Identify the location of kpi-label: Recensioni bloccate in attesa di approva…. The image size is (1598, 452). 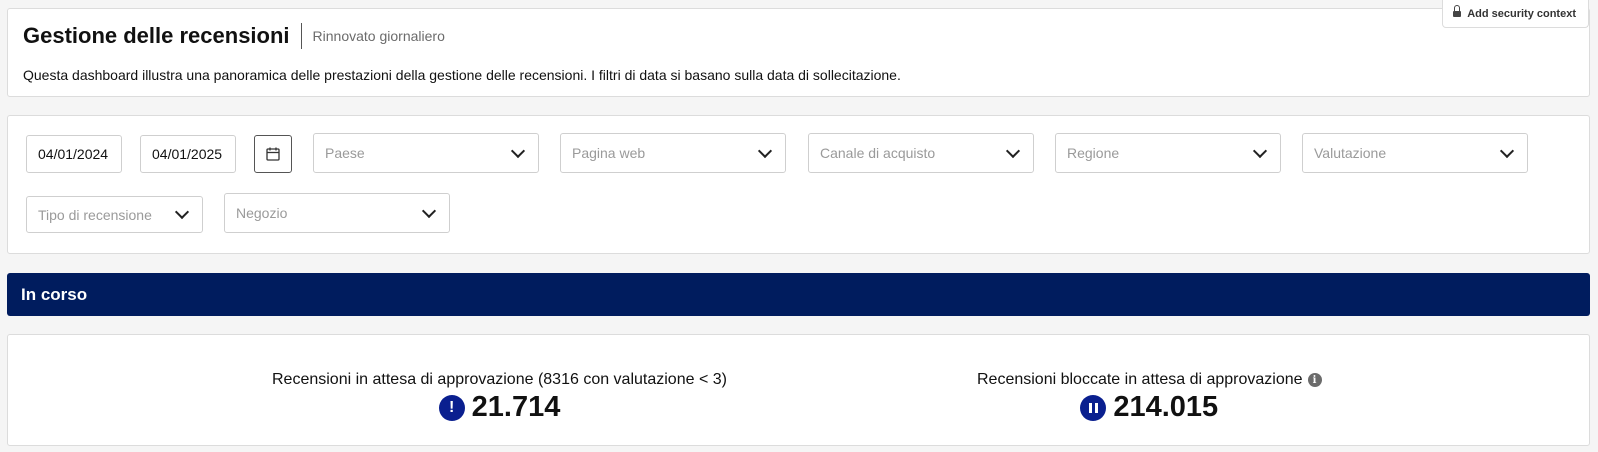
(1149, 380).